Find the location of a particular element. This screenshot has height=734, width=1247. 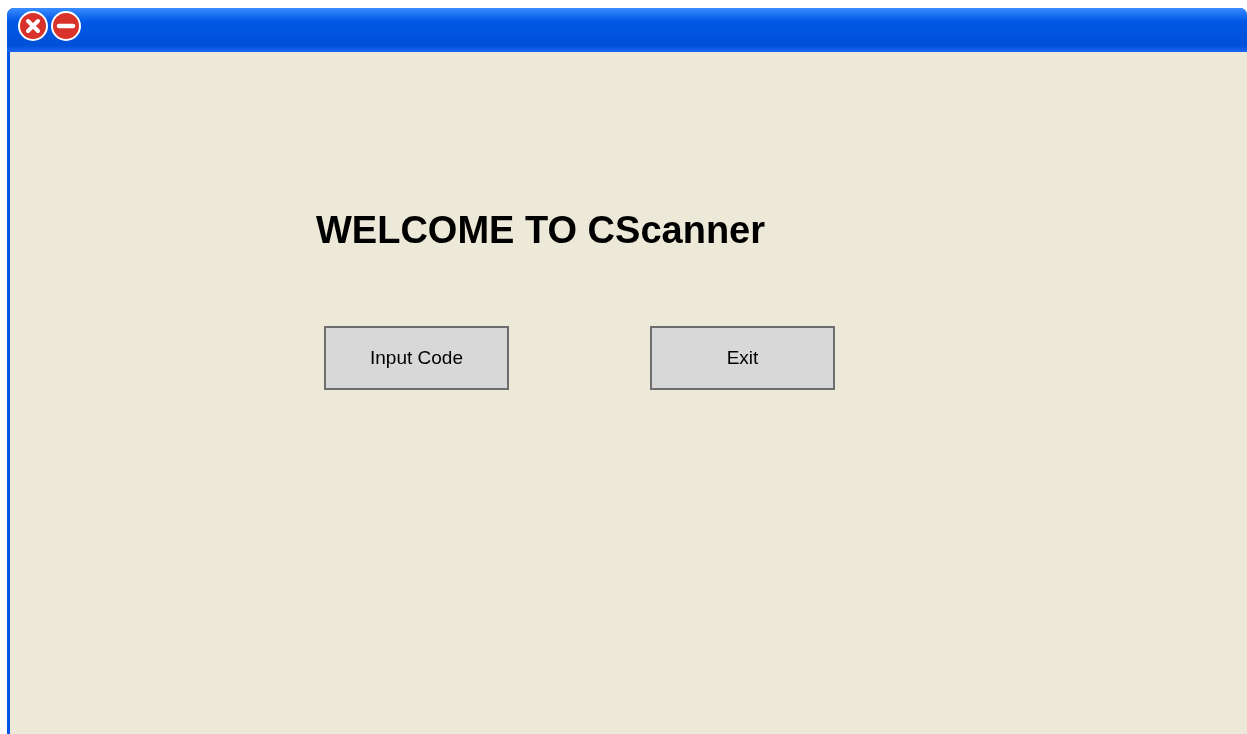

input-code-button: Input Code is located at coordinates (416, 358).